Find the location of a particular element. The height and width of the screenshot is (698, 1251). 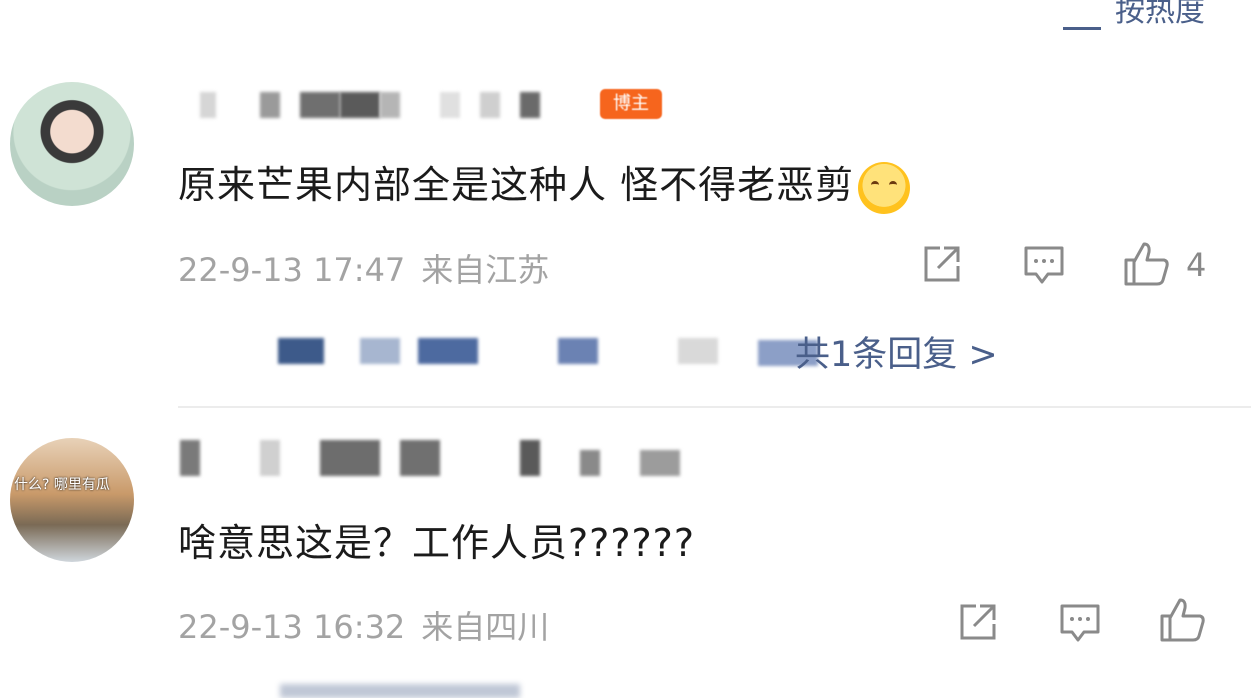

avatar: 什么? 哪里有瓜 is located at coordinates (72, 500).